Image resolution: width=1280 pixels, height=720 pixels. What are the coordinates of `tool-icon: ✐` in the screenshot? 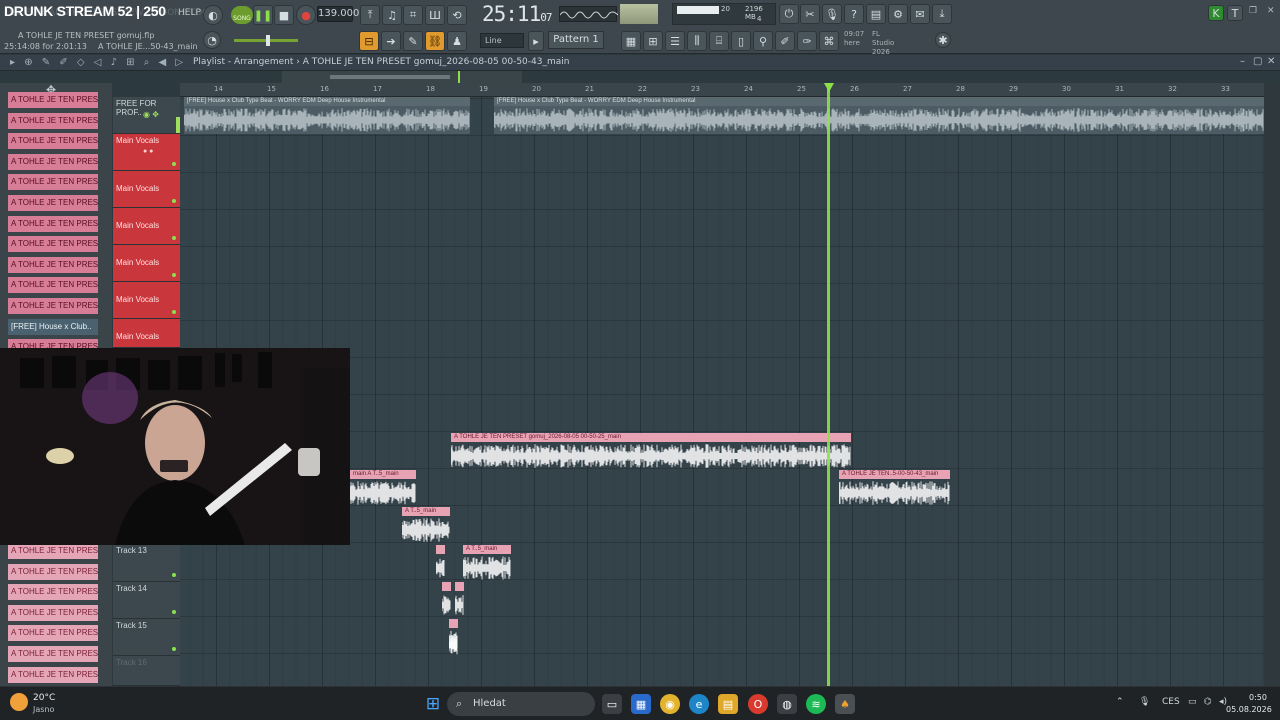 It's located at (785, 41).